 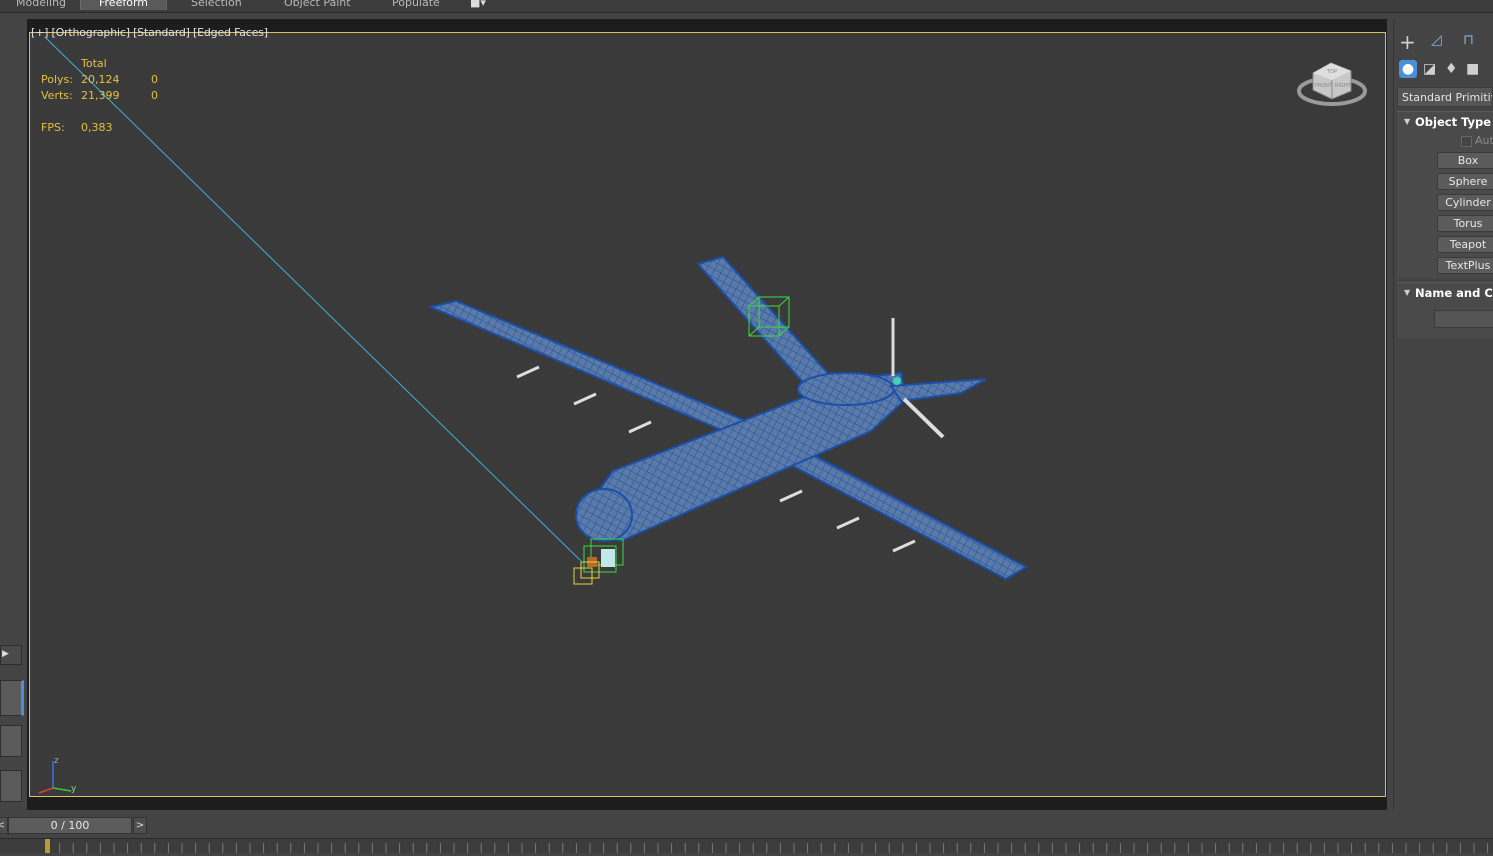 What do you see at coordinates (161, 32) in the screenshot?
I see `viewport-shading-label: [Standard]` at bounding box center [161, 32].